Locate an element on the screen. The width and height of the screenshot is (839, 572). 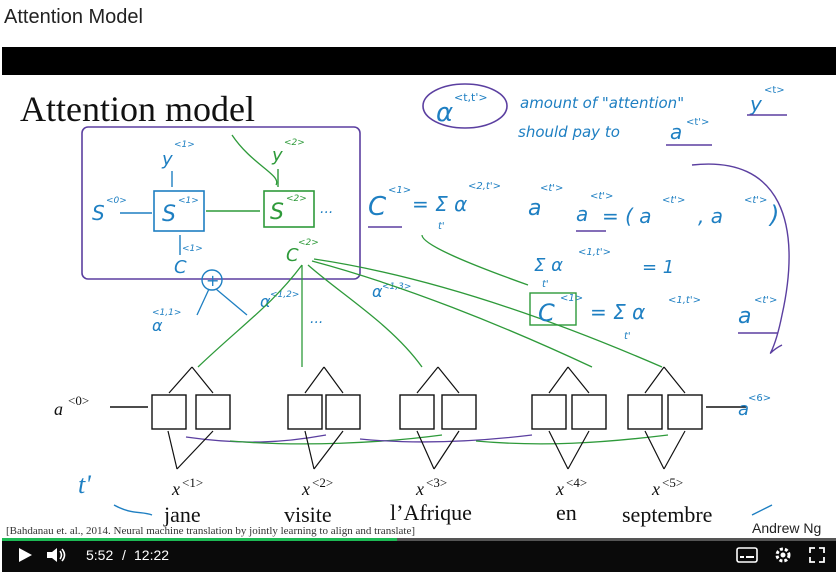
progress-bar is located at coordinates (419, 539).